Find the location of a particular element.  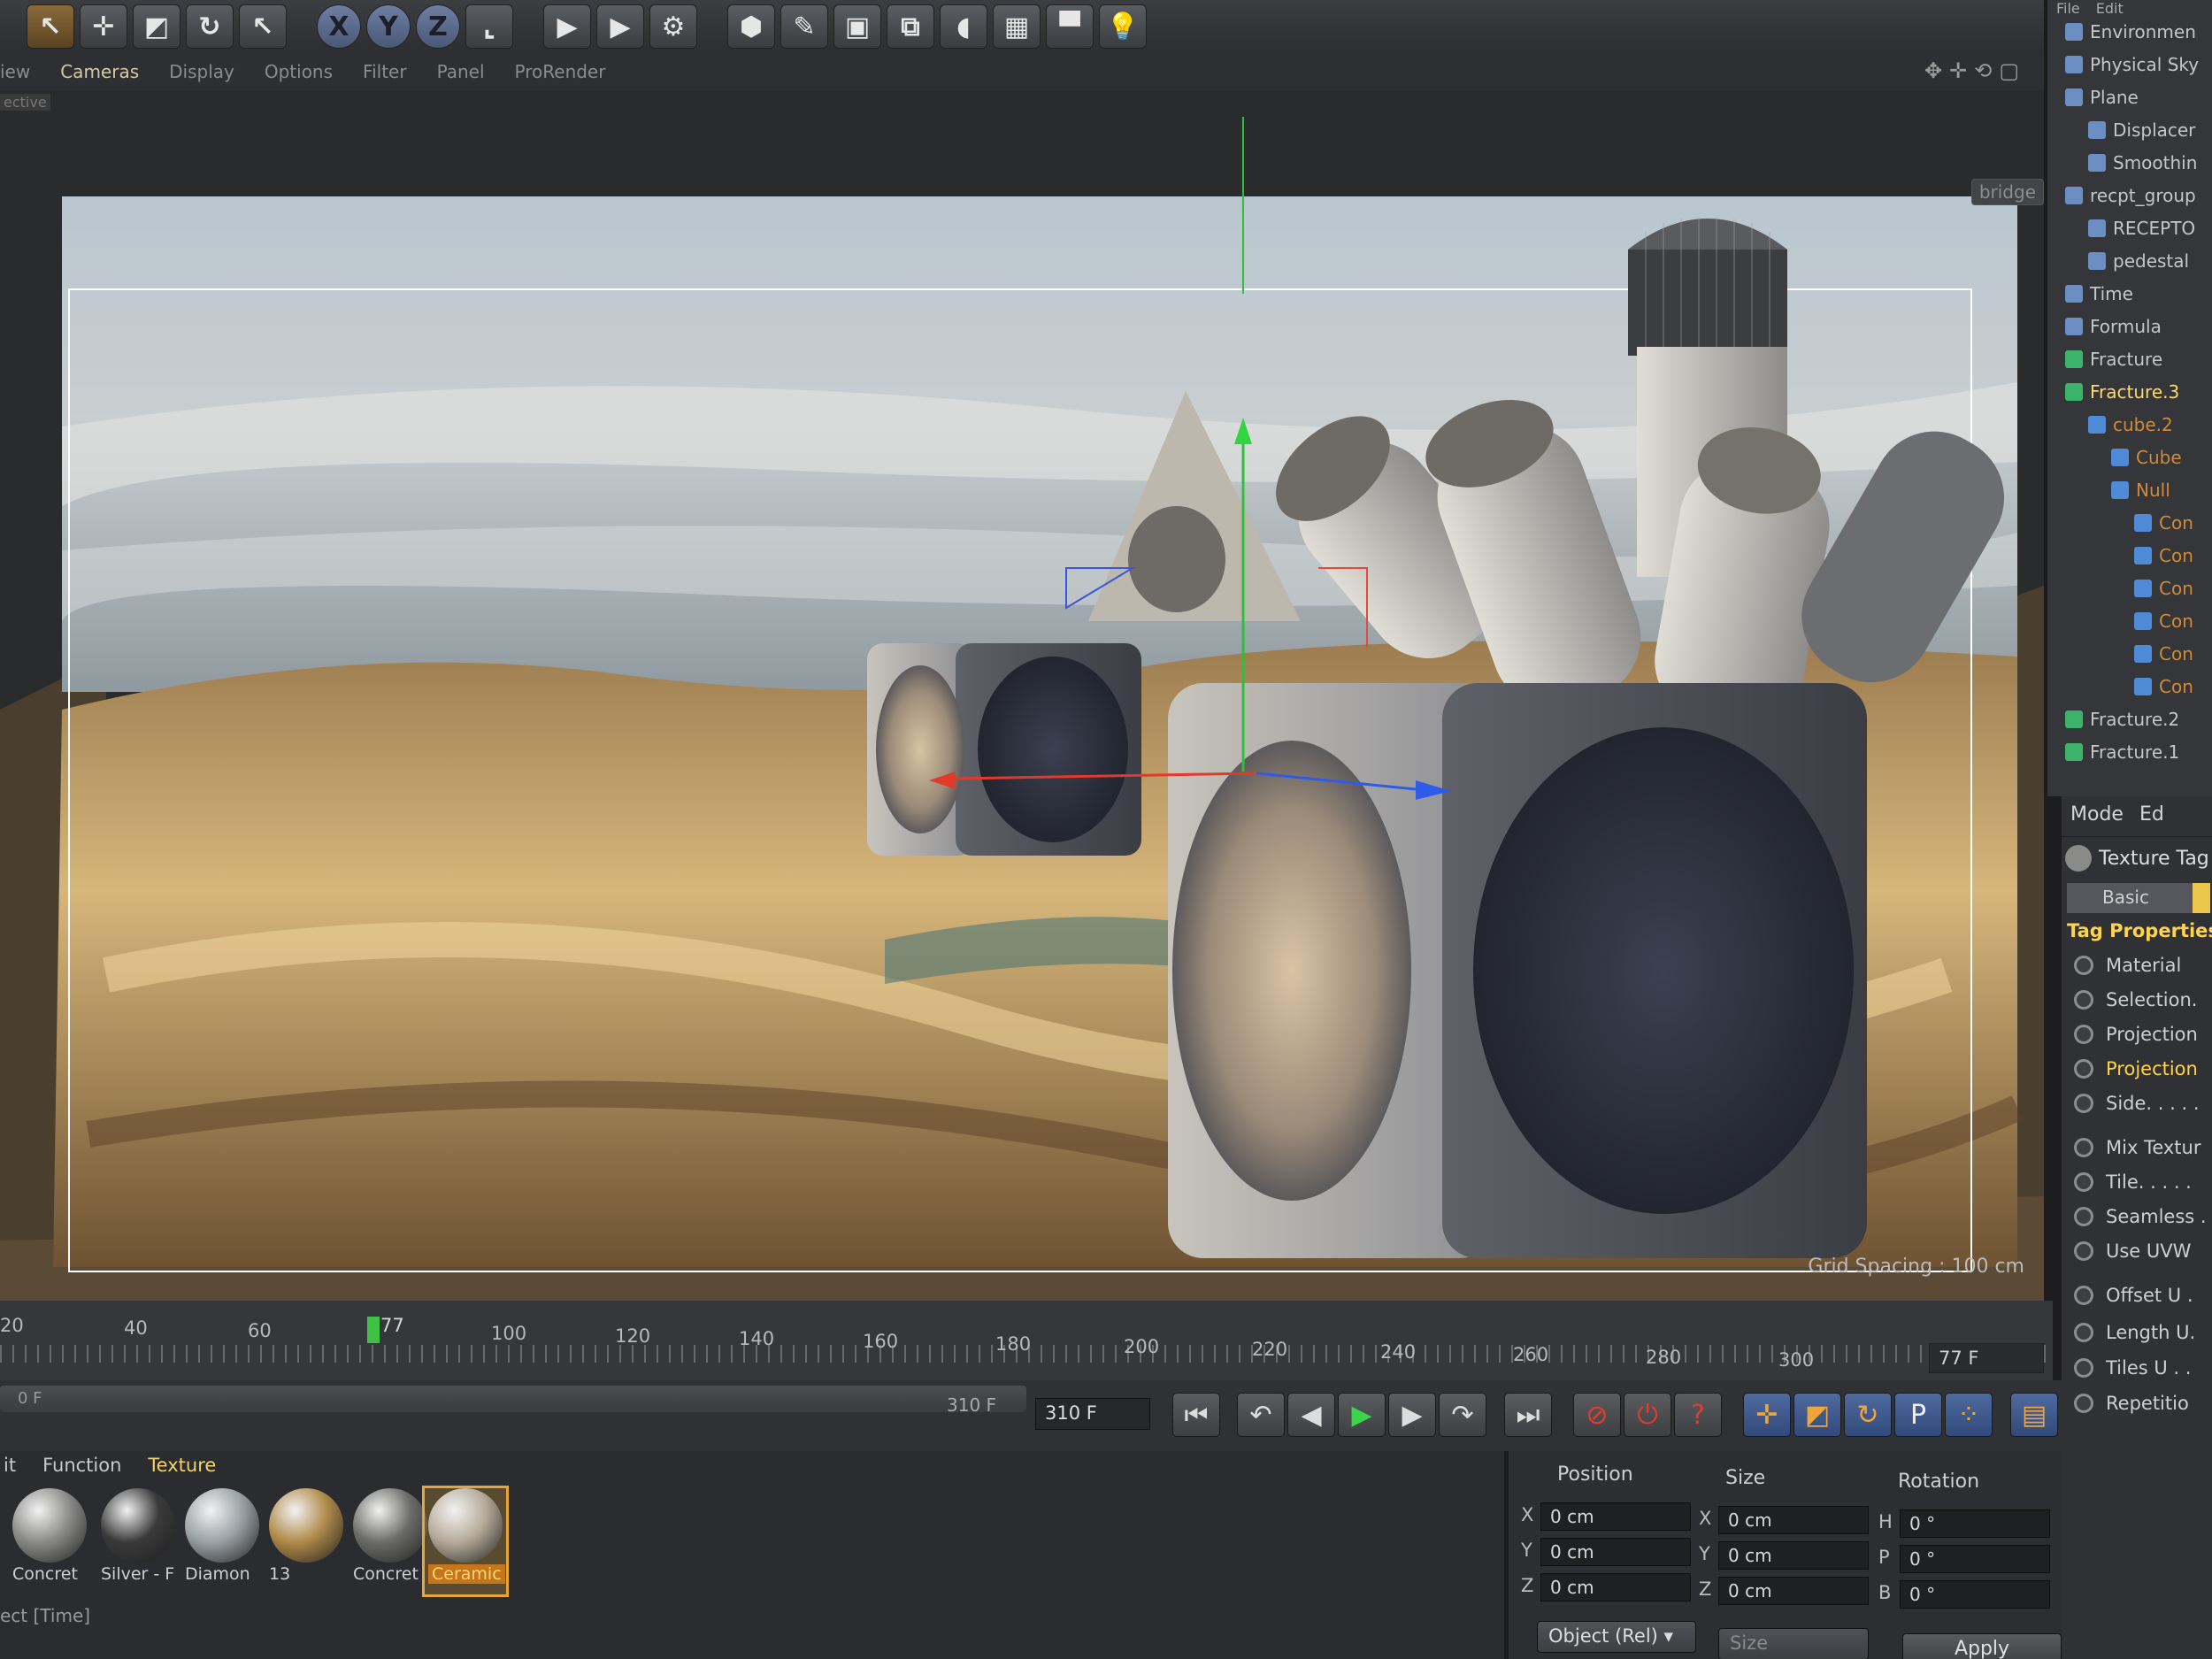

rotation-b-field: 0 ° is located at coordinates (1975, 1594).